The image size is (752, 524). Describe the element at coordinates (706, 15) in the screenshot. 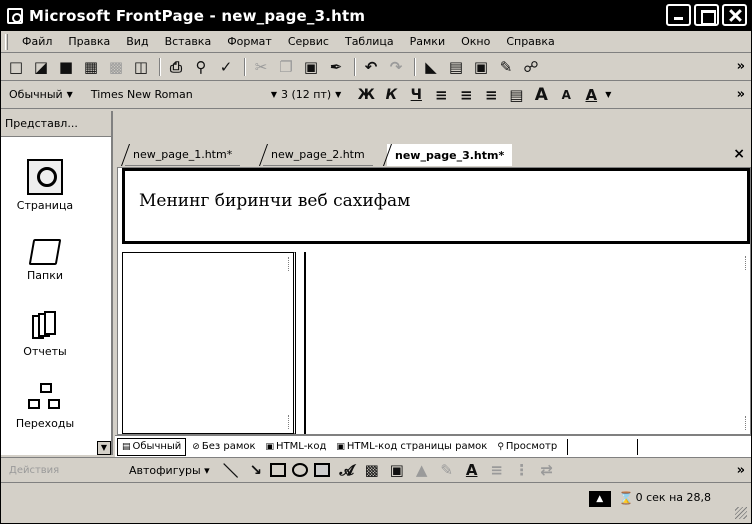

I see `maximize-button` at that location.